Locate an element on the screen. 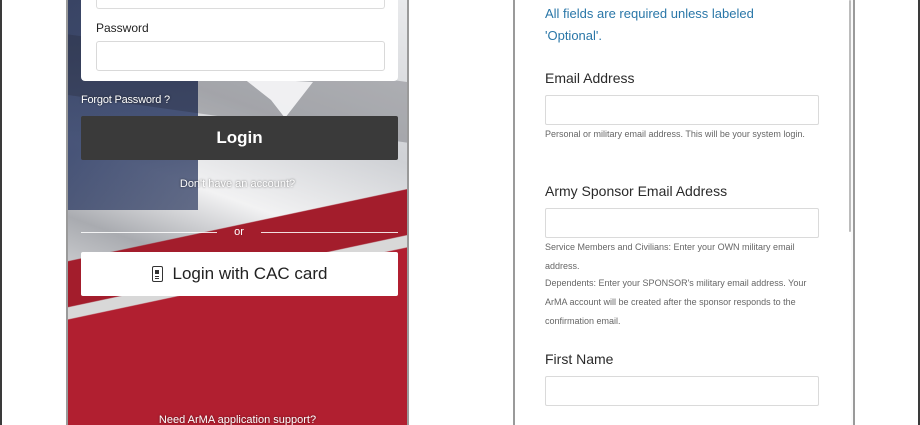 Image resolution: width=920 pixels, height=425 pixels. divider-line-right is located at coordinates (329, 232).